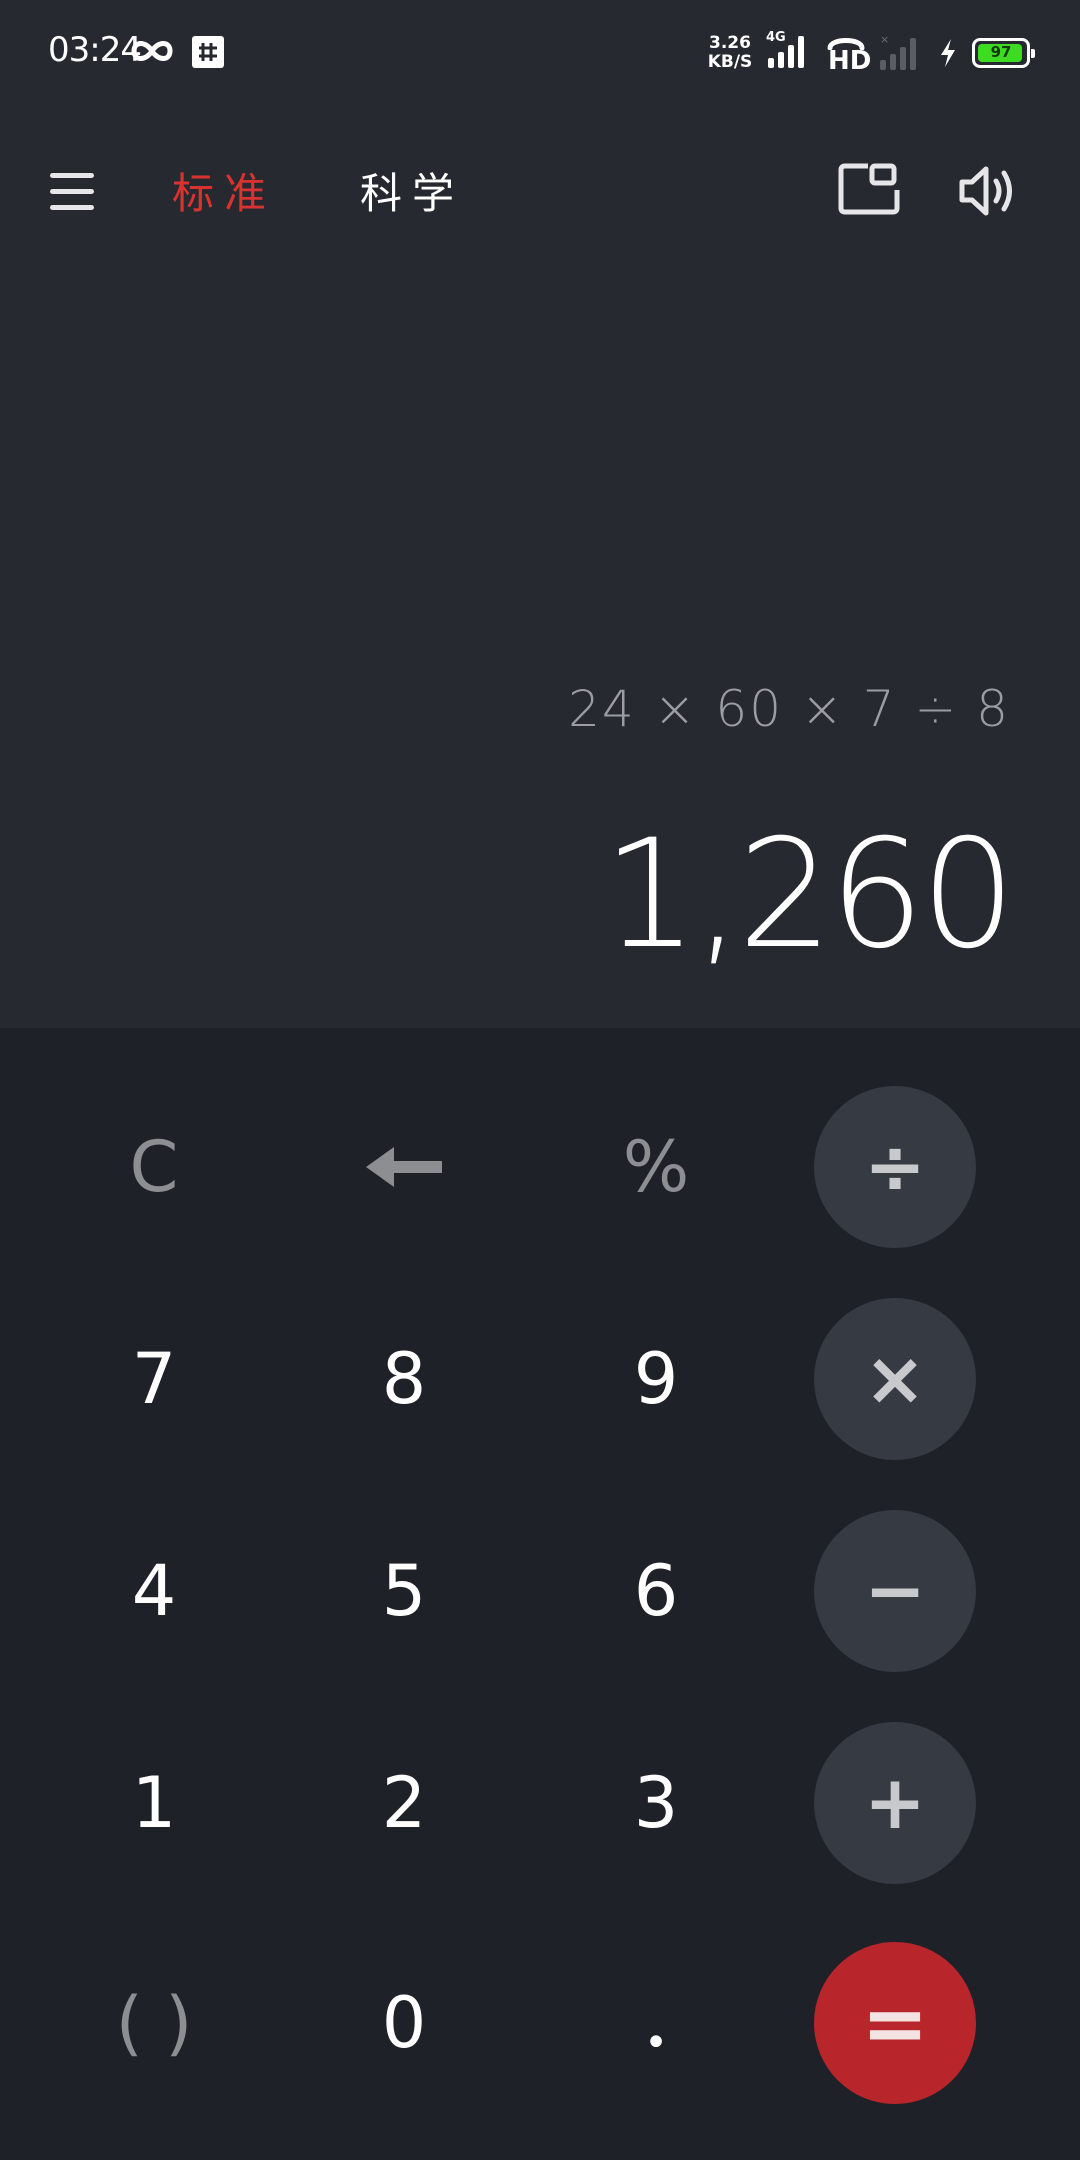 This screenshot has width=1080, height=2160. I want to click on hd-label: HD, so click(850, 61).